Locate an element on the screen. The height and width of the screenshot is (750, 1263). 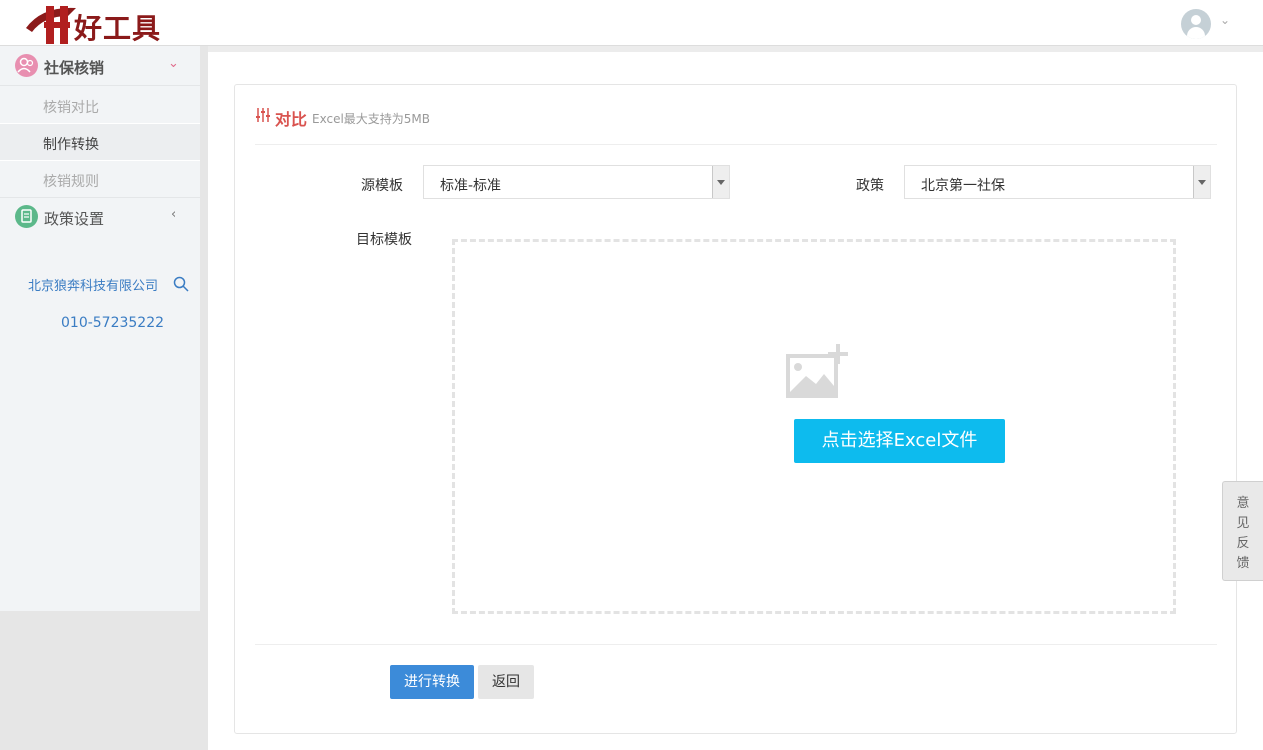
sidebar-item-label: 核销对比 is located at coordinates (71, 108).